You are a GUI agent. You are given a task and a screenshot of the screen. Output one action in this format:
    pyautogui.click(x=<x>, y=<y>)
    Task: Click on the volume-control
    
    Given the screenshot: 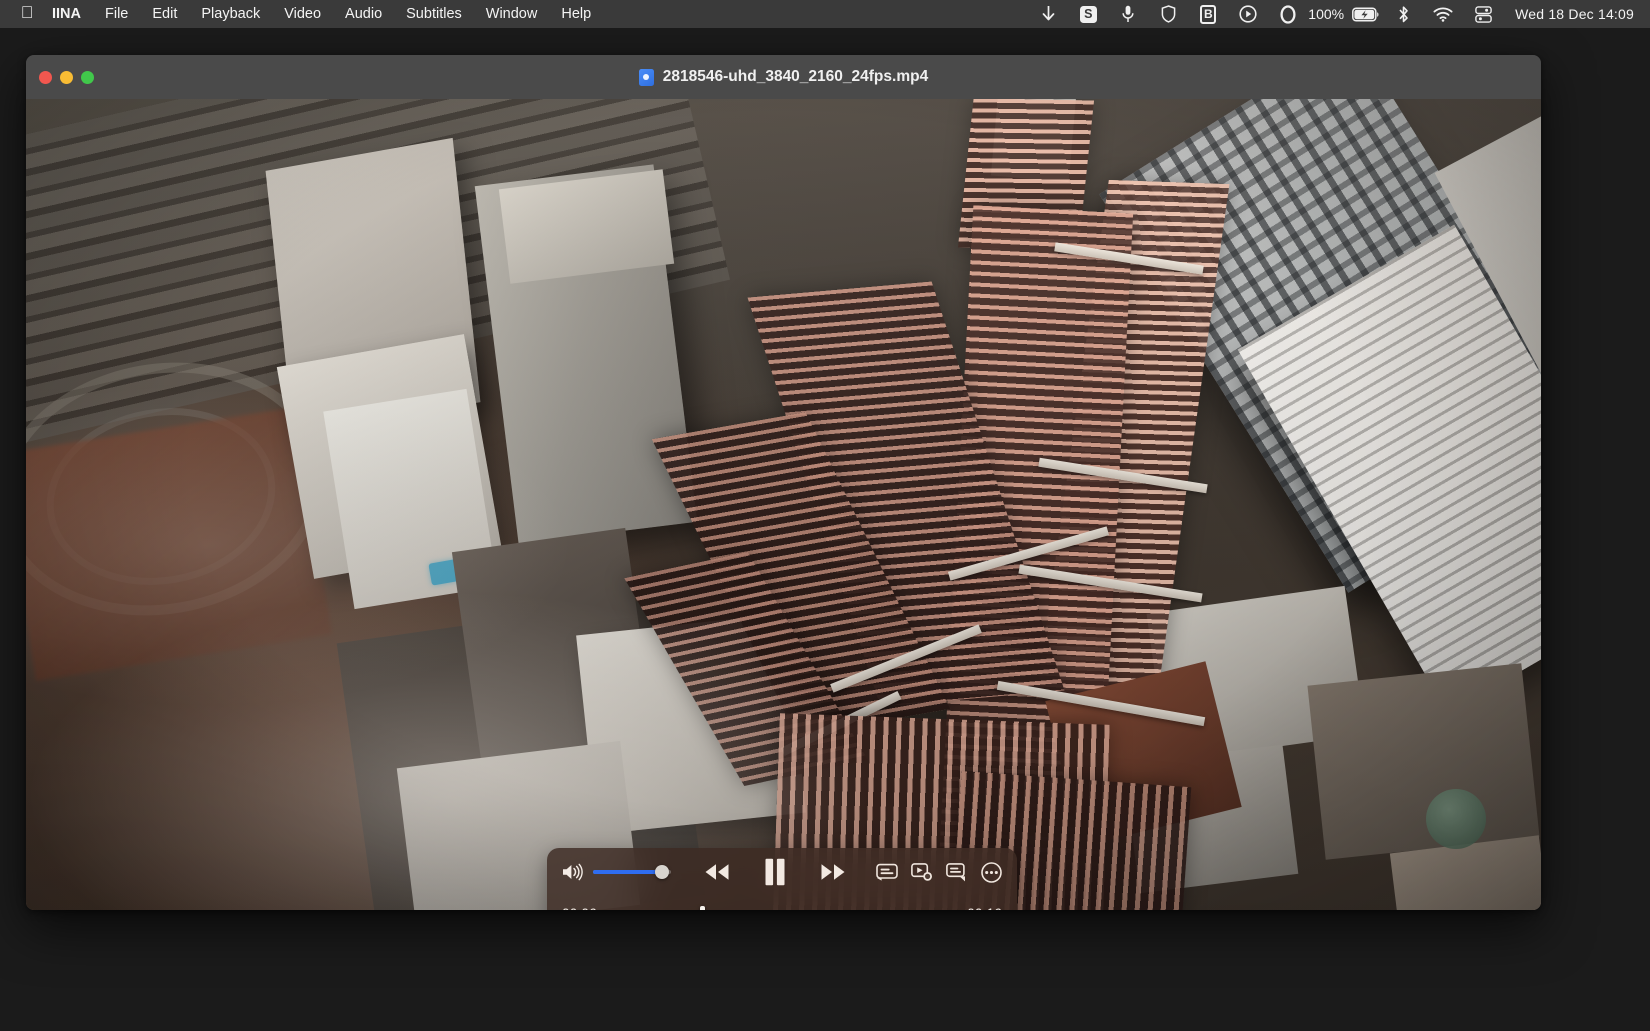 What is the action you would take?
    pyautogui.click(x=621, y=872)
    